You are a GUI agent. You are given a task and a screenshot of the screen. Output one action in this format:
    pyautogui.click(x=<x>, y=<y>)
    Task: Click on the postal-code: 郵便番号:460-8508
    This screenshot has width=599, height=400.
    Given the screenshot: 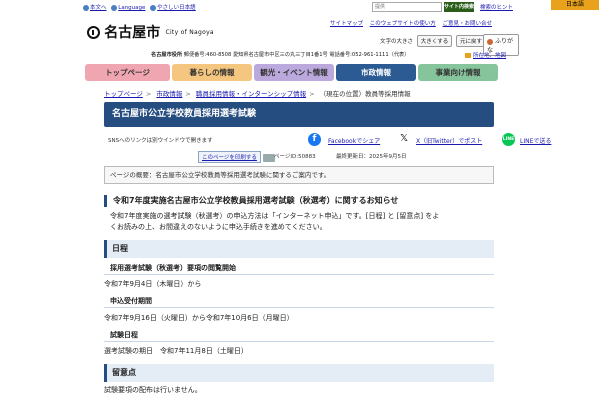 What is the action you would take?
    pyautogui.click(x=207, y=55)
    